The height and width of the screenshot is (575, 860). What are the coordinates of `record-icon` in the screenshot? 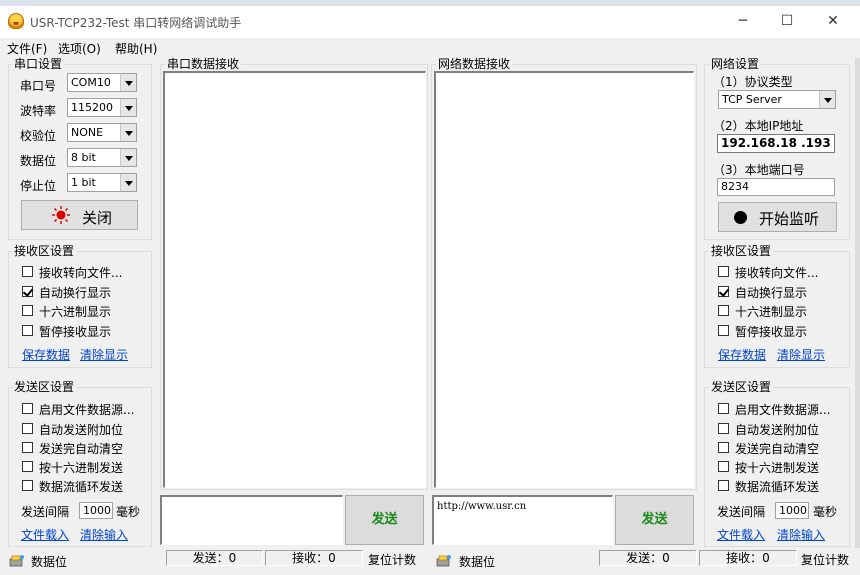 It's located at (740, 217).